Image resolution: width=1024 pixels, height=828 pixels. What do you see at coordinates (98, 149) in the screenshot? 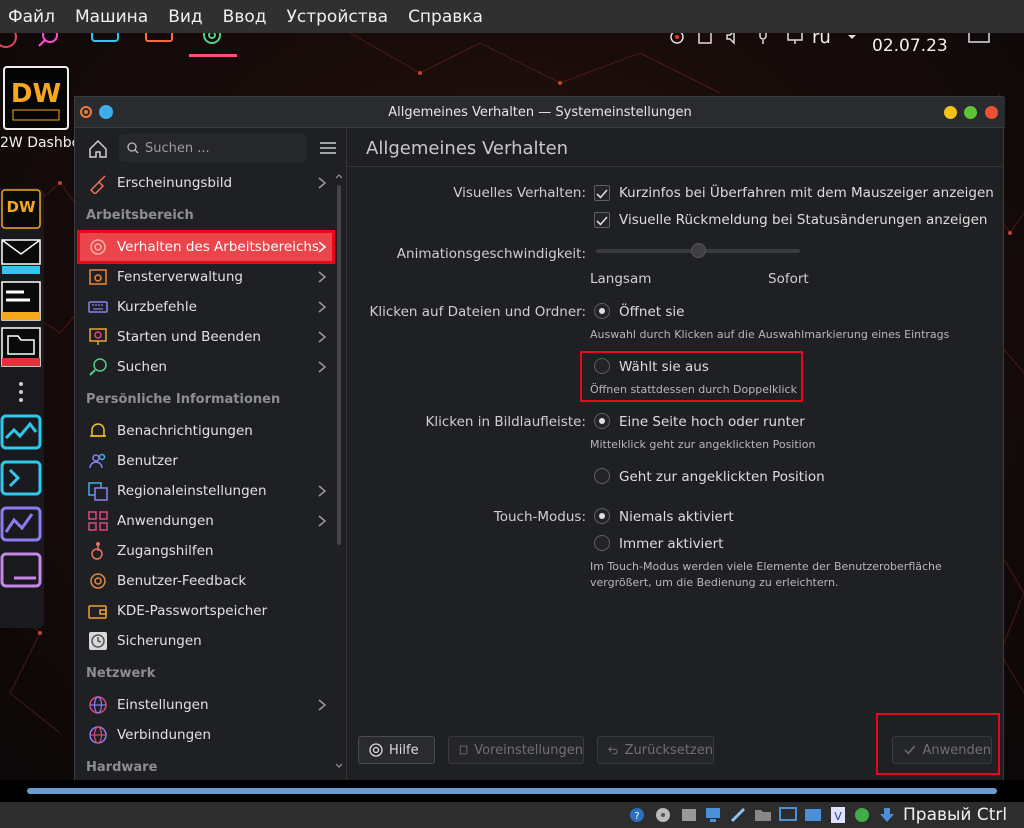
I see `home-icon` at bounding box center [98, 149].